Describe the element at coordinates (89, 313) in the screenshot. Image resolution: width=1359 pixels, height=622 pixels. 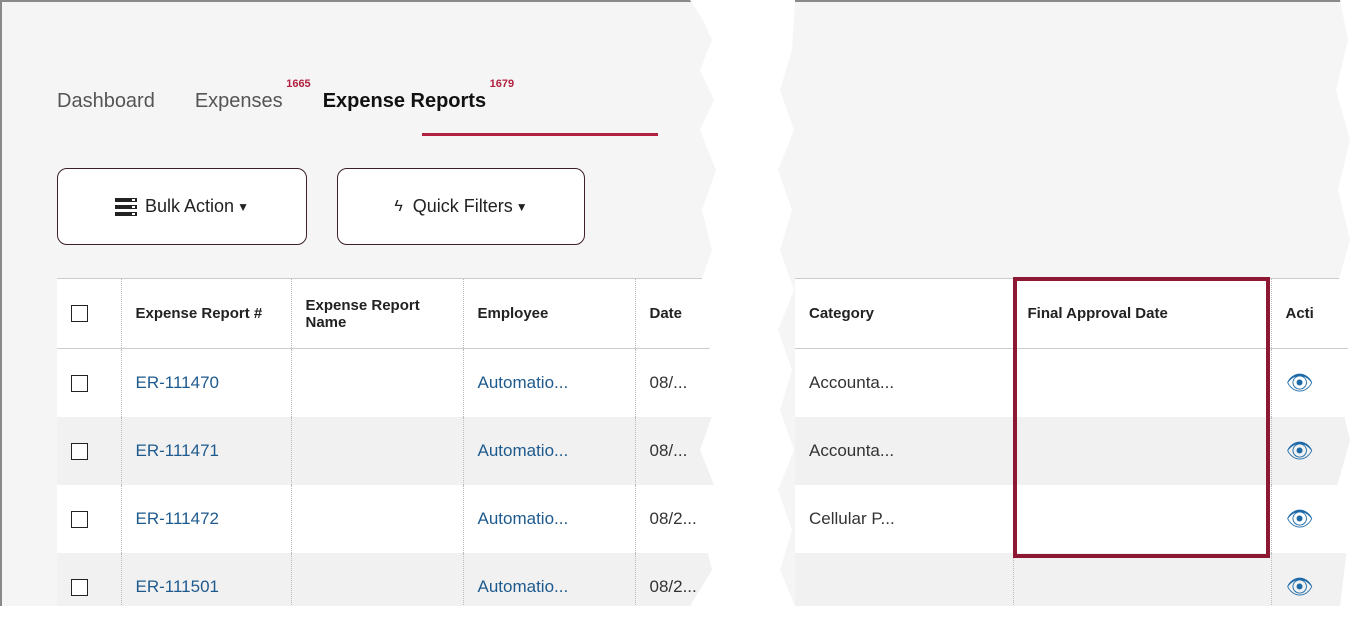
I see `select-all-header` at that location.